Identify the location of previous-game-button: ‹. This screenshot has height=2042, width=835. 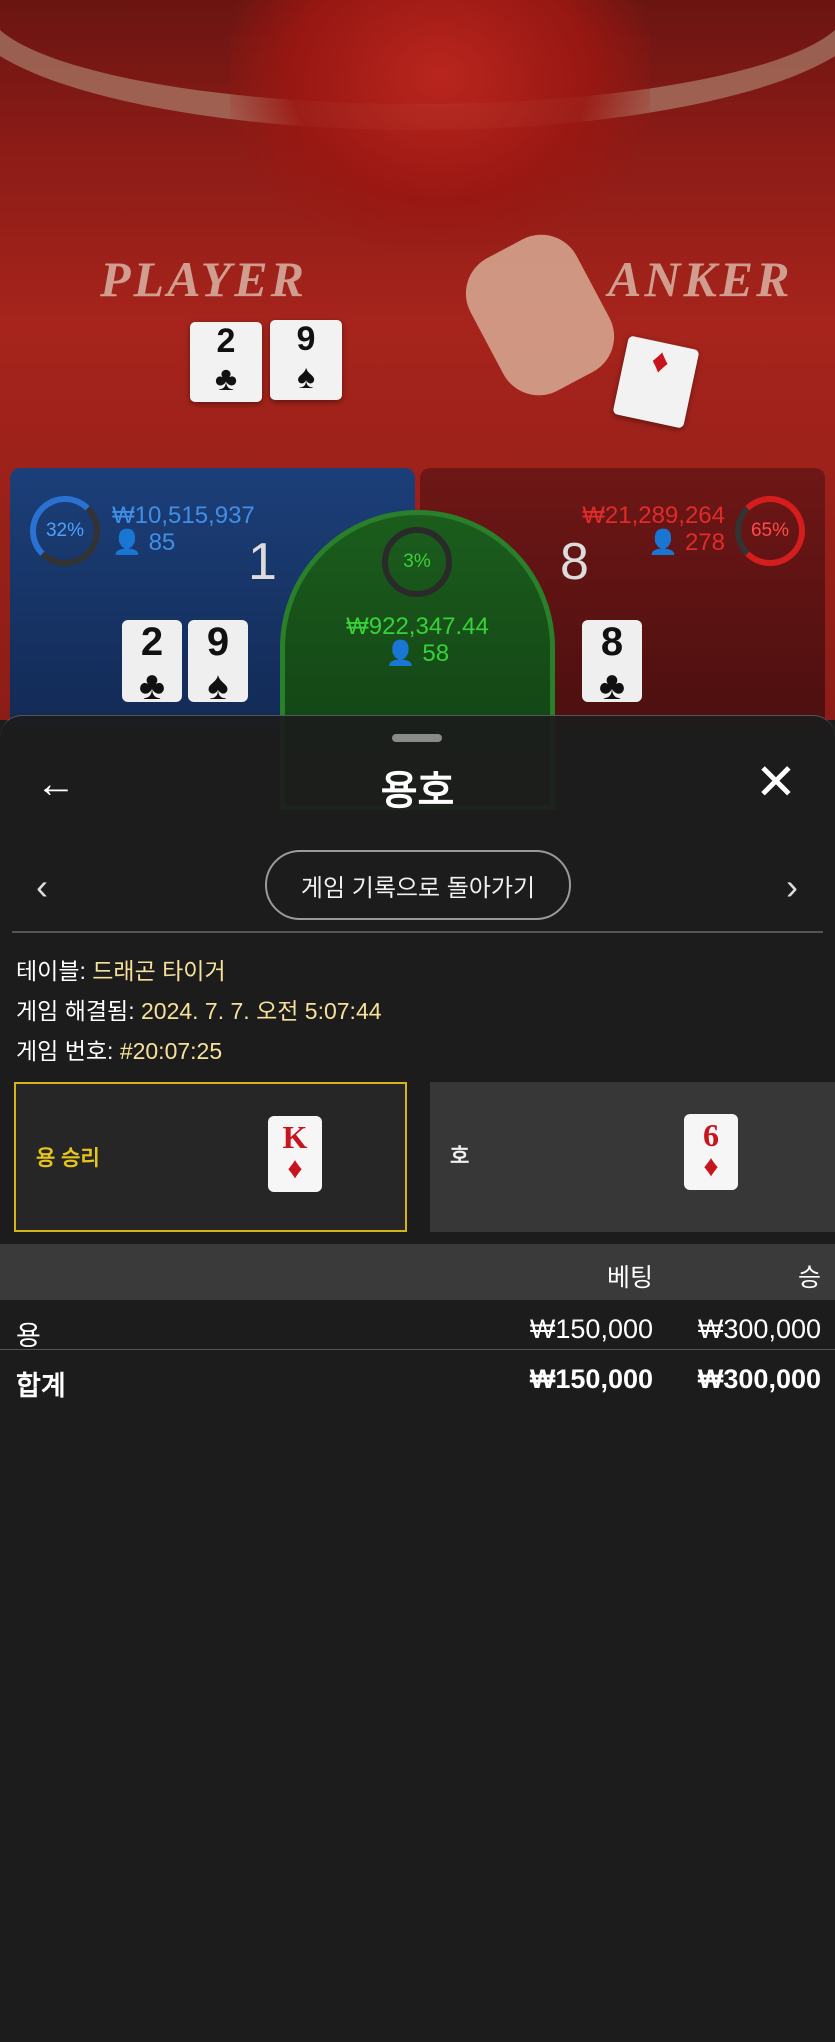
(42, 887).